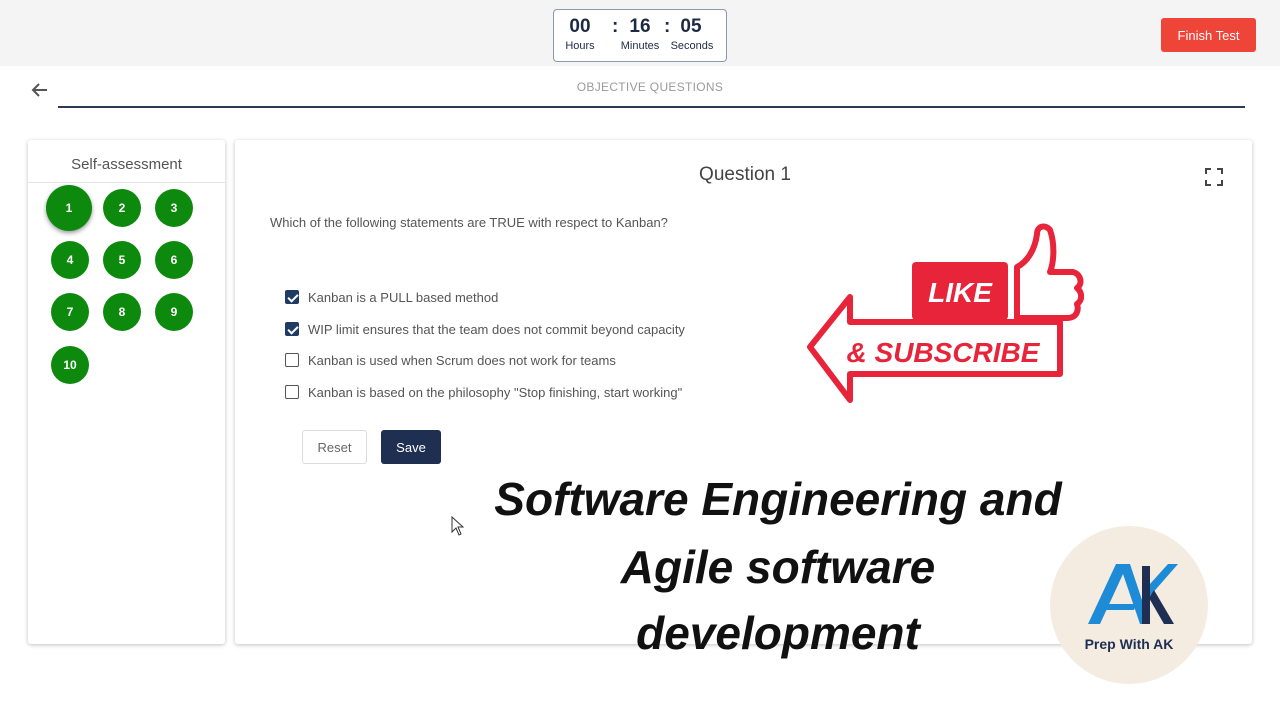 The width and height of the screenshot is (1280, 720). What do you see at coordinates (944, 352) in the screenshot?
I see `subscribe-text: & SUBSCRIBE` at bounding box center [944, 352].